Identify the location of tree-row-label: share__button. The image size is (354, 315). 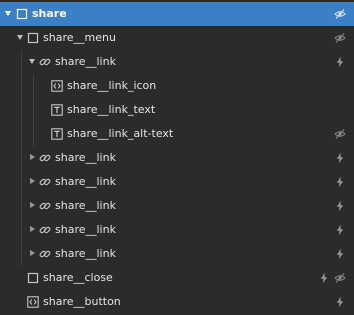
(82, 301).